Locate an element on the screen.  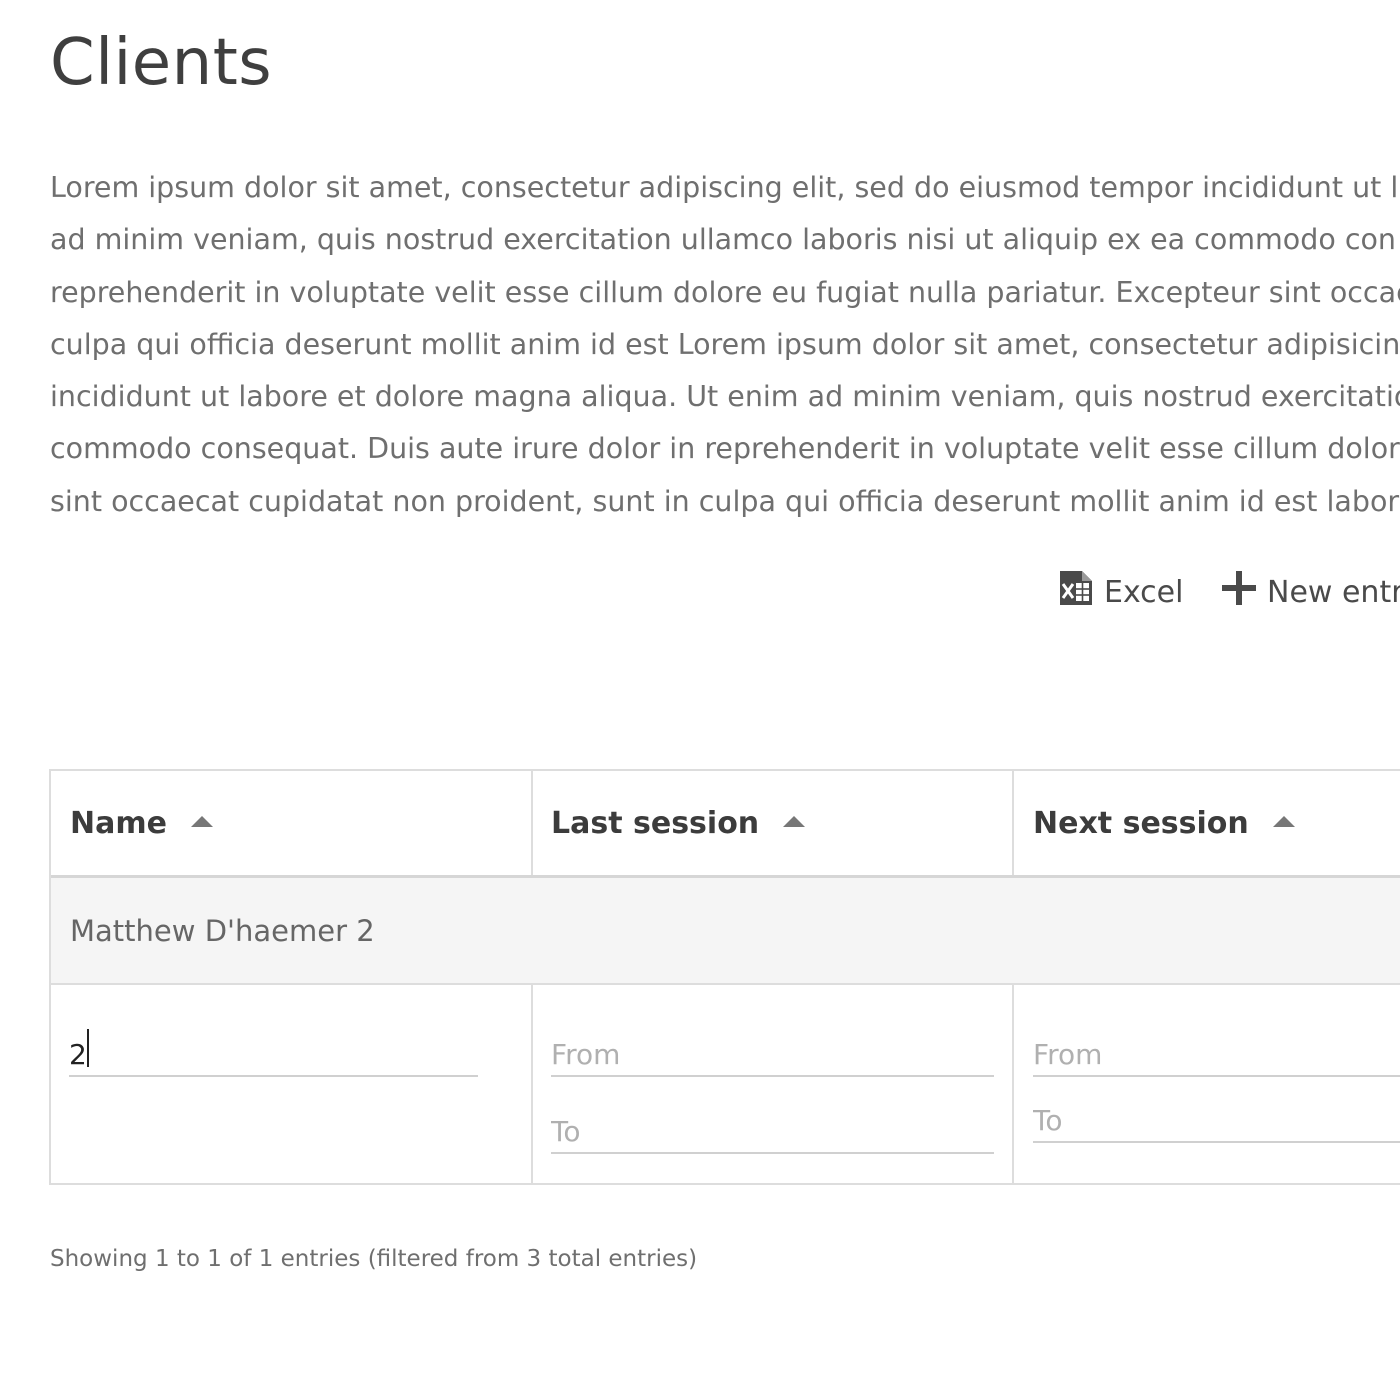
column-header-last-session: Last session is located at coordinates (678, 823).